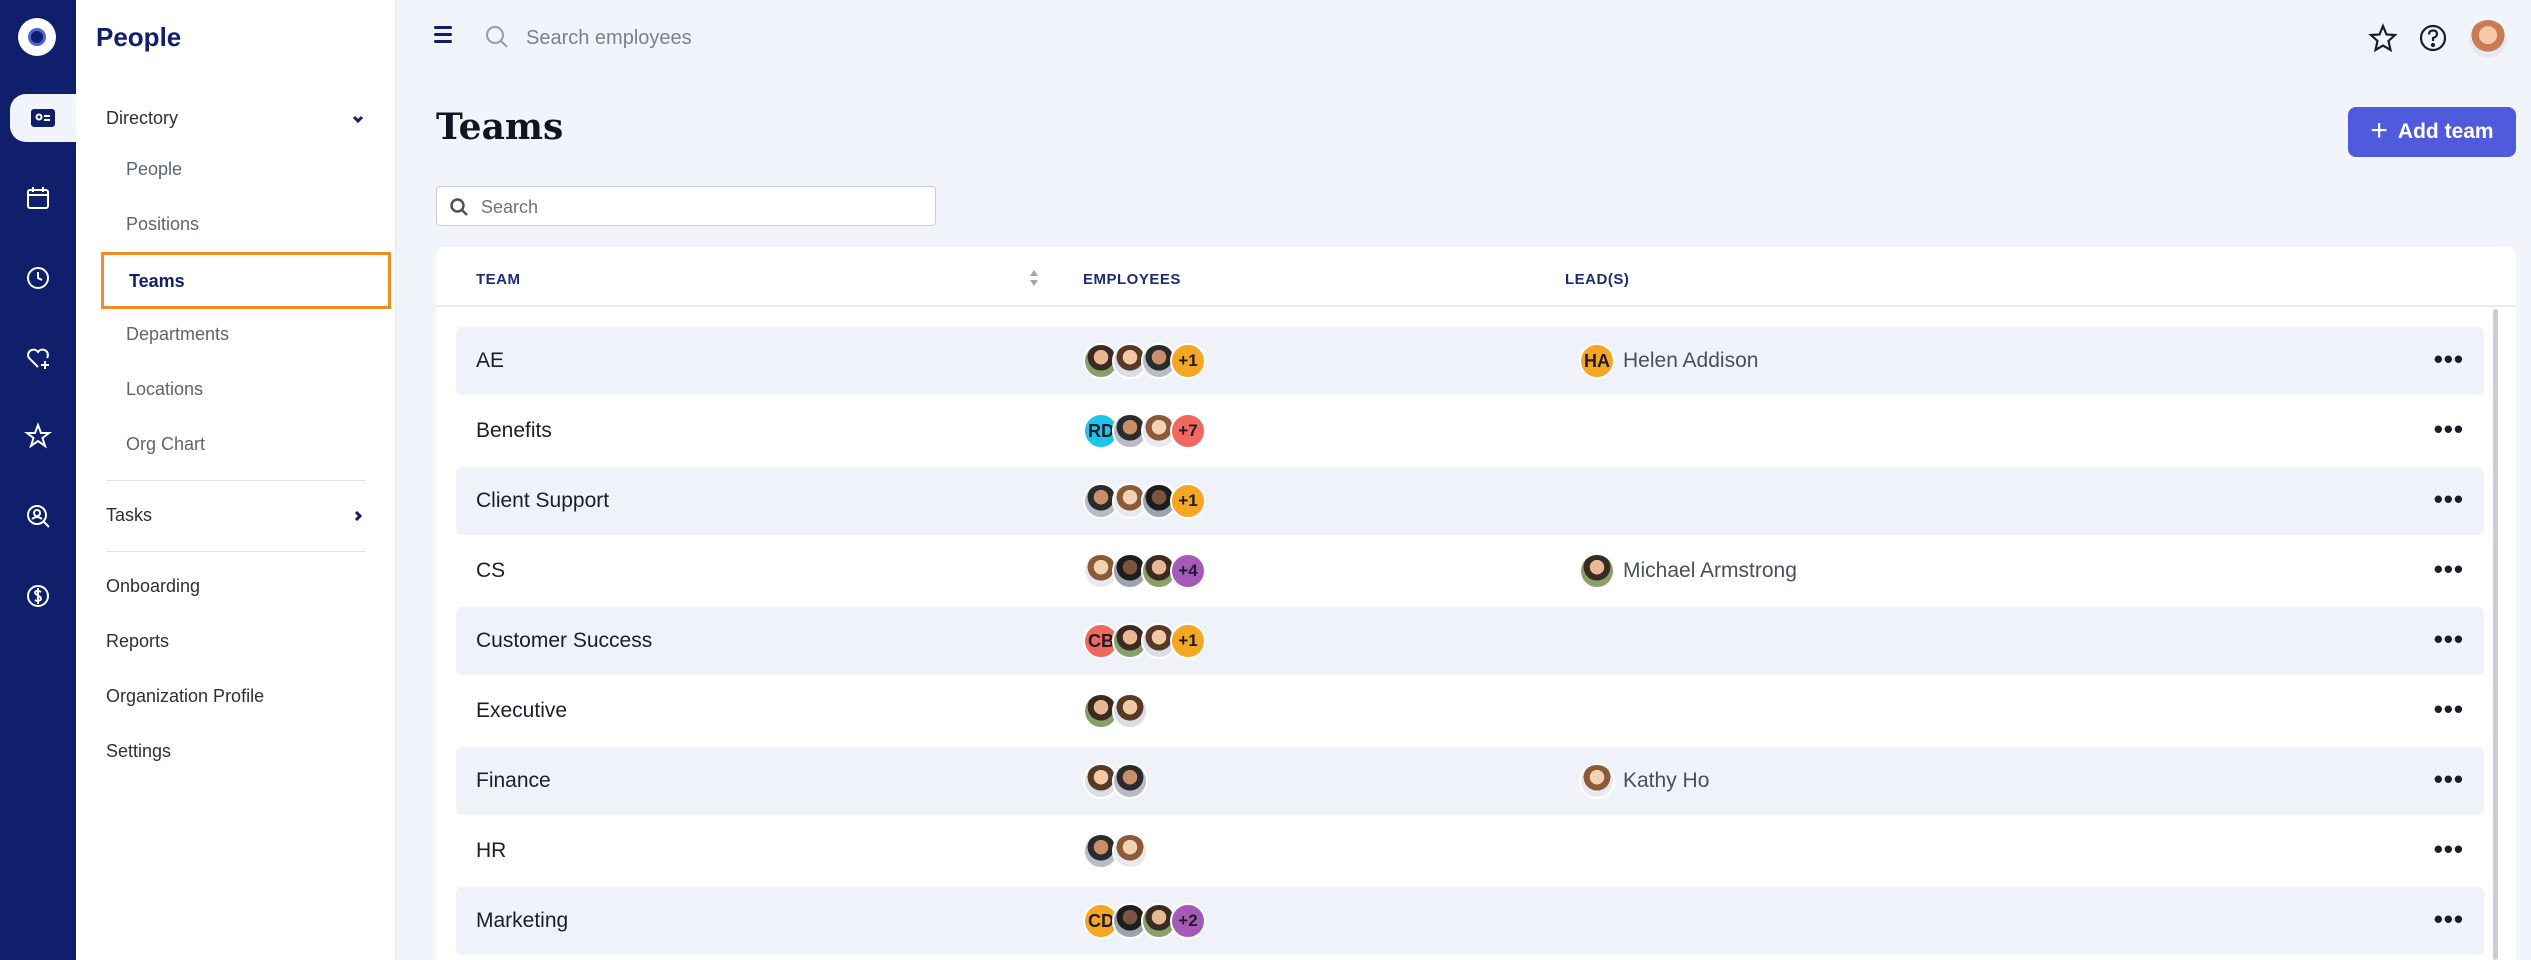  I want to click on header-leads: LEAD(S), so click(1597, 279).